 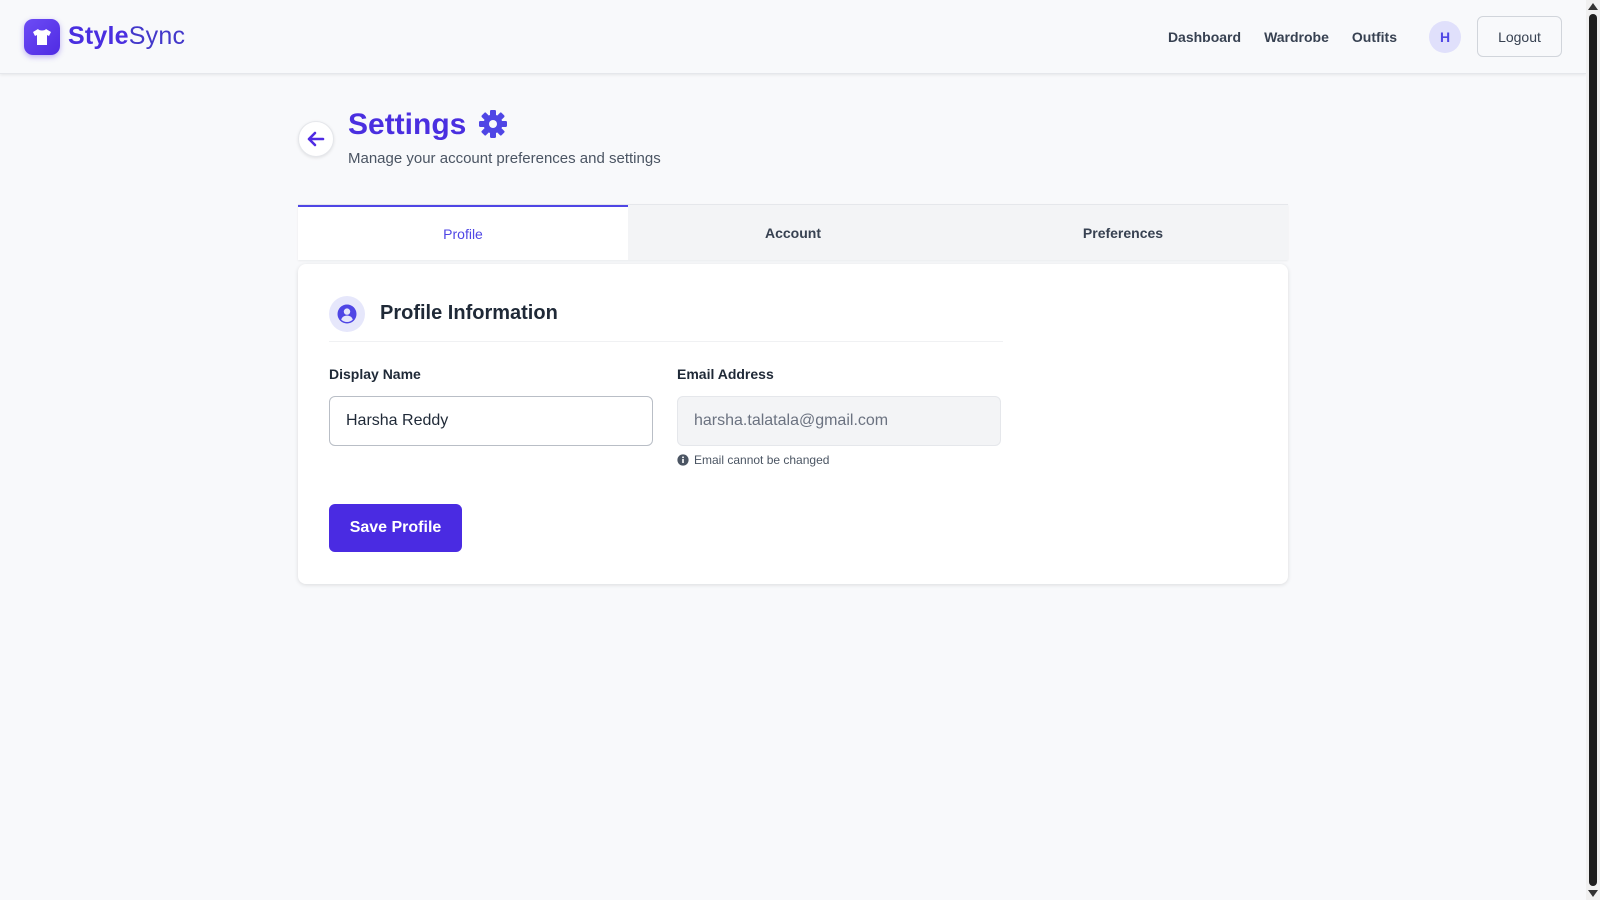 I want to click on section-title: Profile Information, so click(x=469, y=313).